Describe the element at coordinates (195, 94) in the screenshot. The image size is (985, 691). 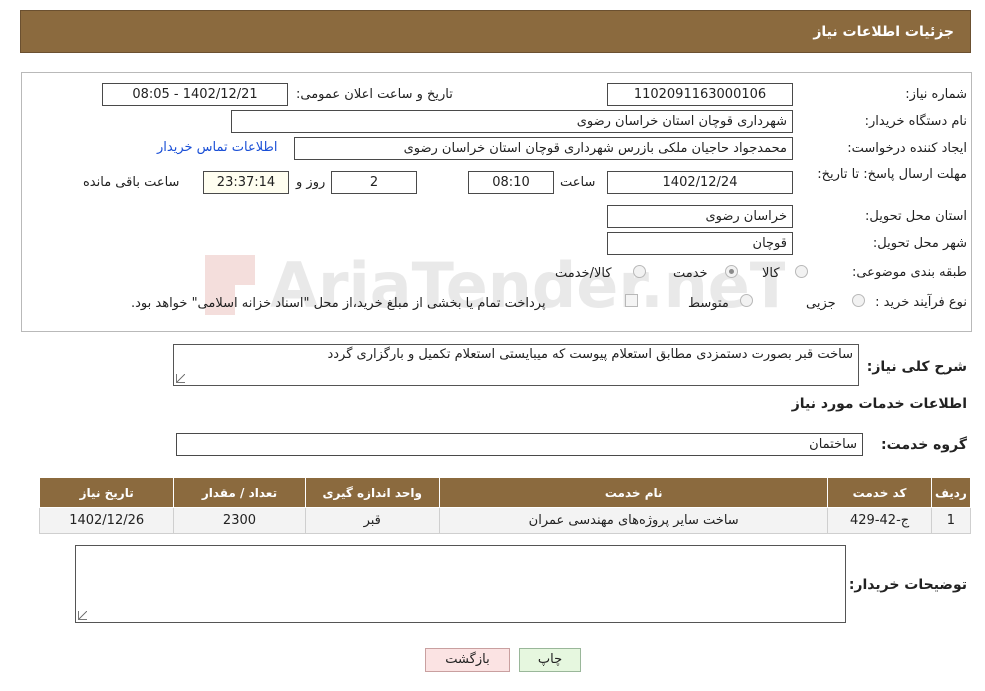
I see `announce-datetime-field: 1402/12/21 - 08:05` at that location.